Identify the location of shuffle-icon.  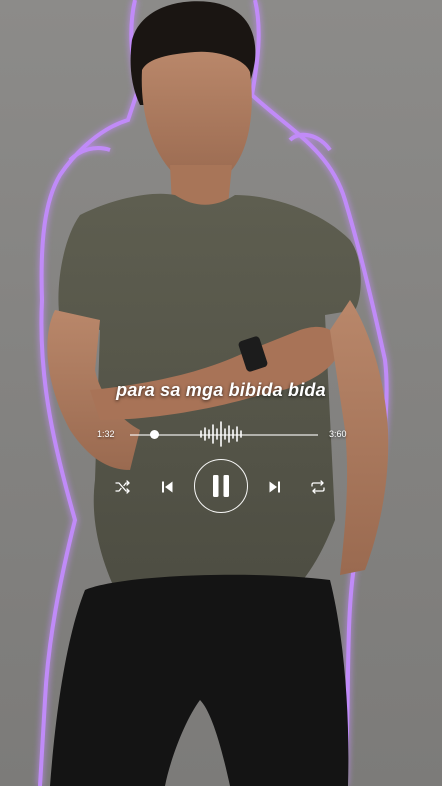
(122, 487).